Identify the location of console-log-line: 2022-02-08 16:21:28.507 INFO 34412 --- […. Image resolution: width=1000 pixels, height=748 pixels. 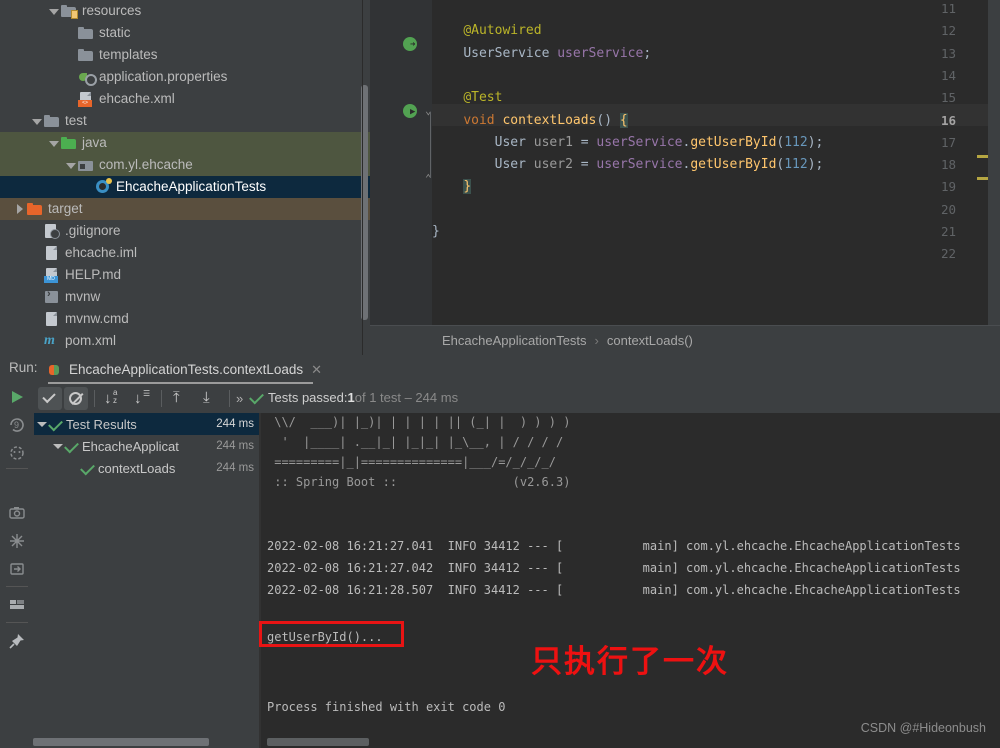
(614, 590).